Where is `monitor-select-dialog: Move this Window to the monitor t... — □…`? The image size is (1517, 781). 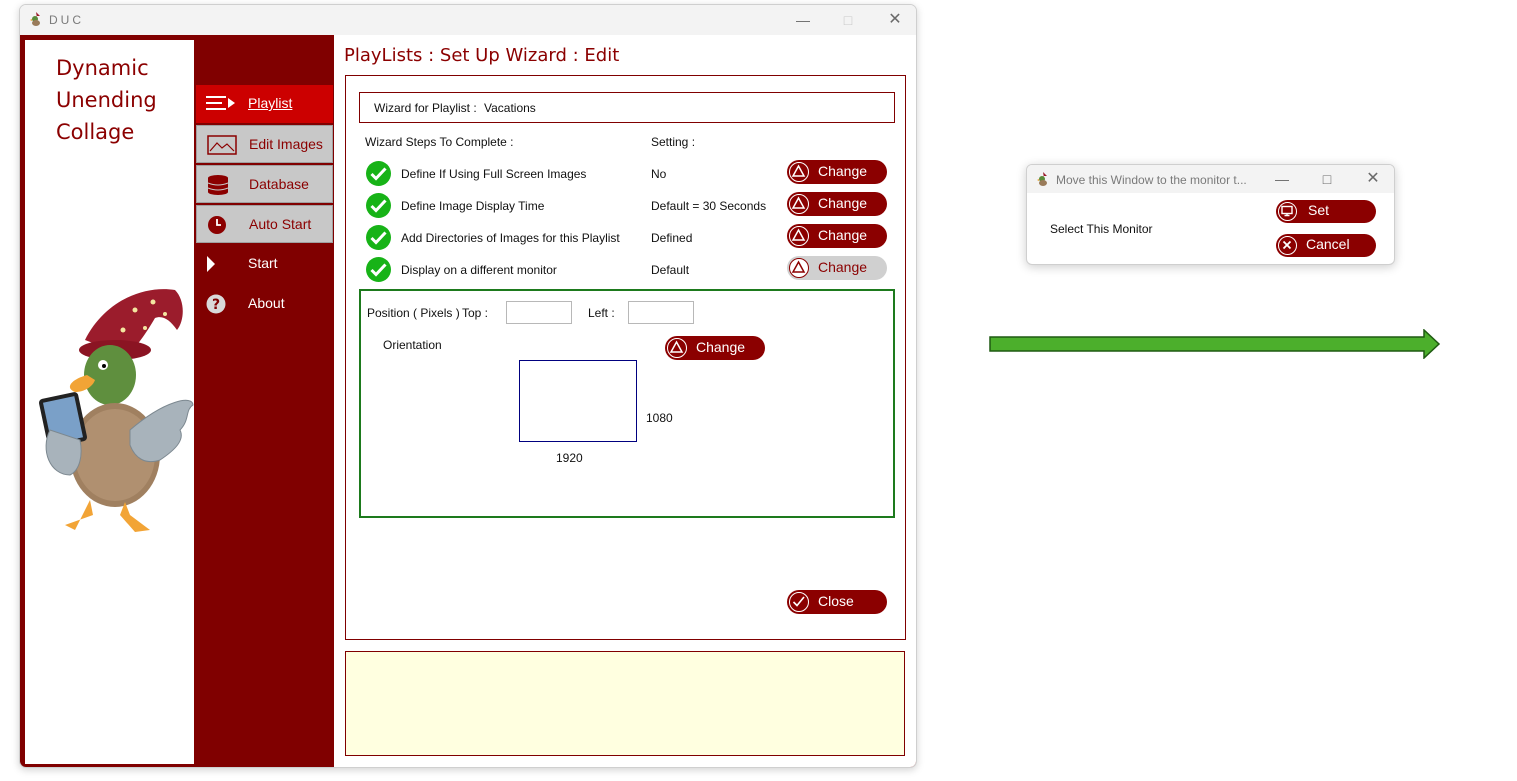
monitor-select-dialog: Move this Window to the monitor t... — □… is located at coordinates (1210, 214).